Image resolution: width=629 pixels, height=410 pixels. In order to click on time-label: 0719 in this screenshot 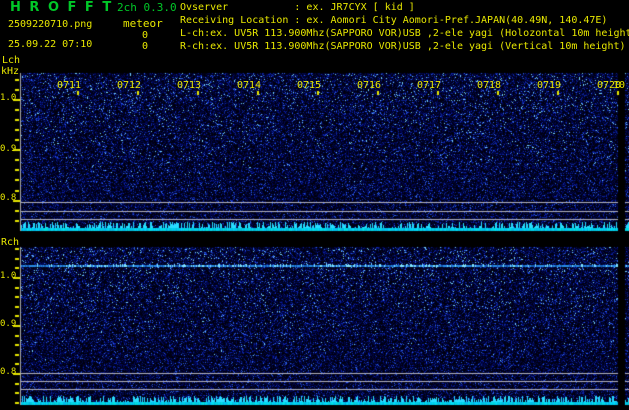, I will do `click(549, 85)`.